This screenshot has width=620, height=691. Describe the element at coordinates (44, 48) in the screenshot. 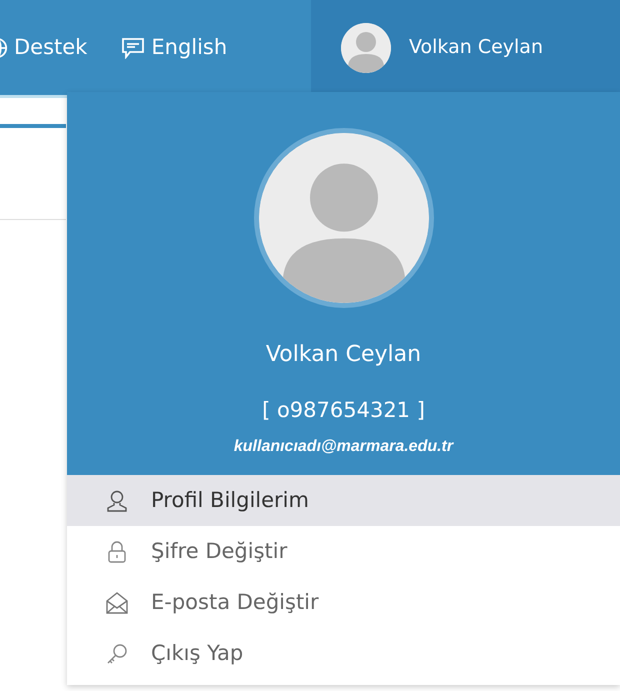

I see `nav-link: Destek` at that location.